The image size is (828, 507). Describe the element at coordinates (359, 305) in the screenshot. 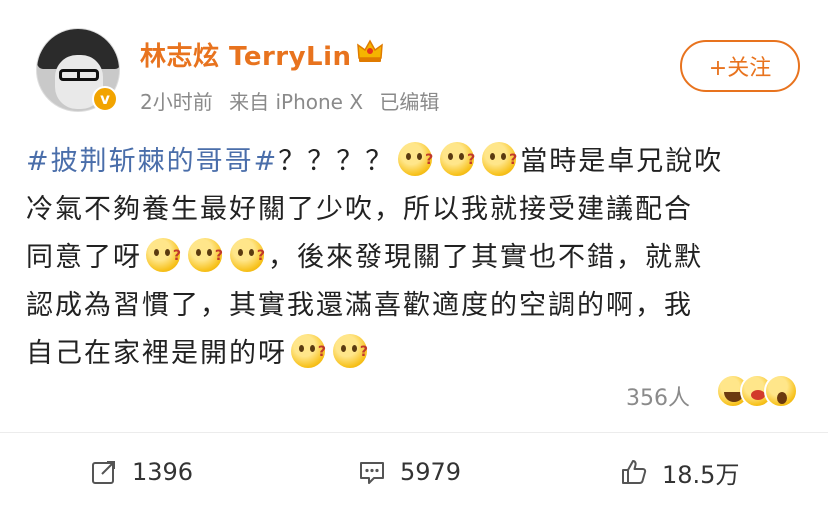

I see `content-line: 認成為習慣了，其實我還滿喜歡適度的空調的啊，我` at that location.